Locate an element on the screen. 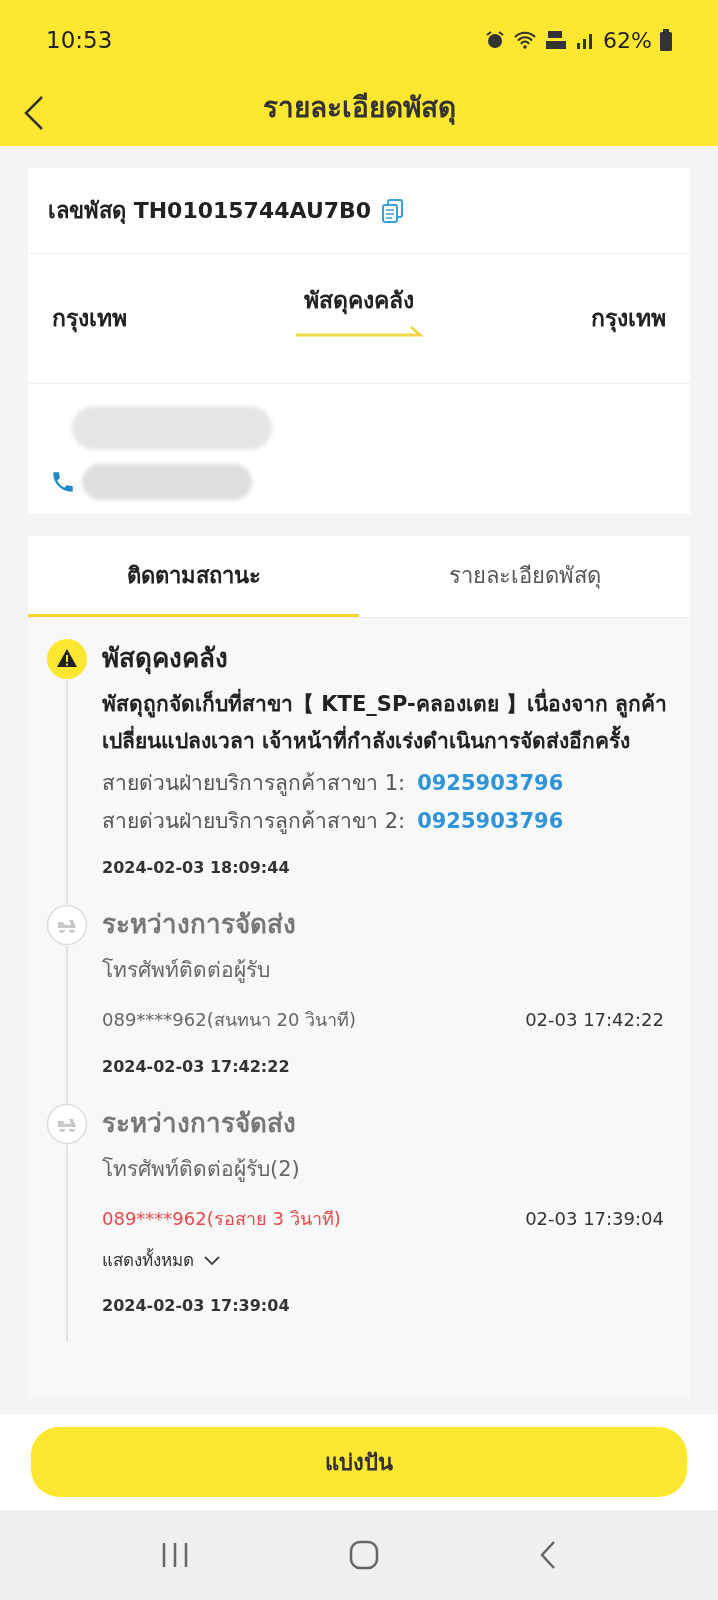 The width and height of the screenshot is (718, 1600). wifi-icon is located at coordinates (525, 40).